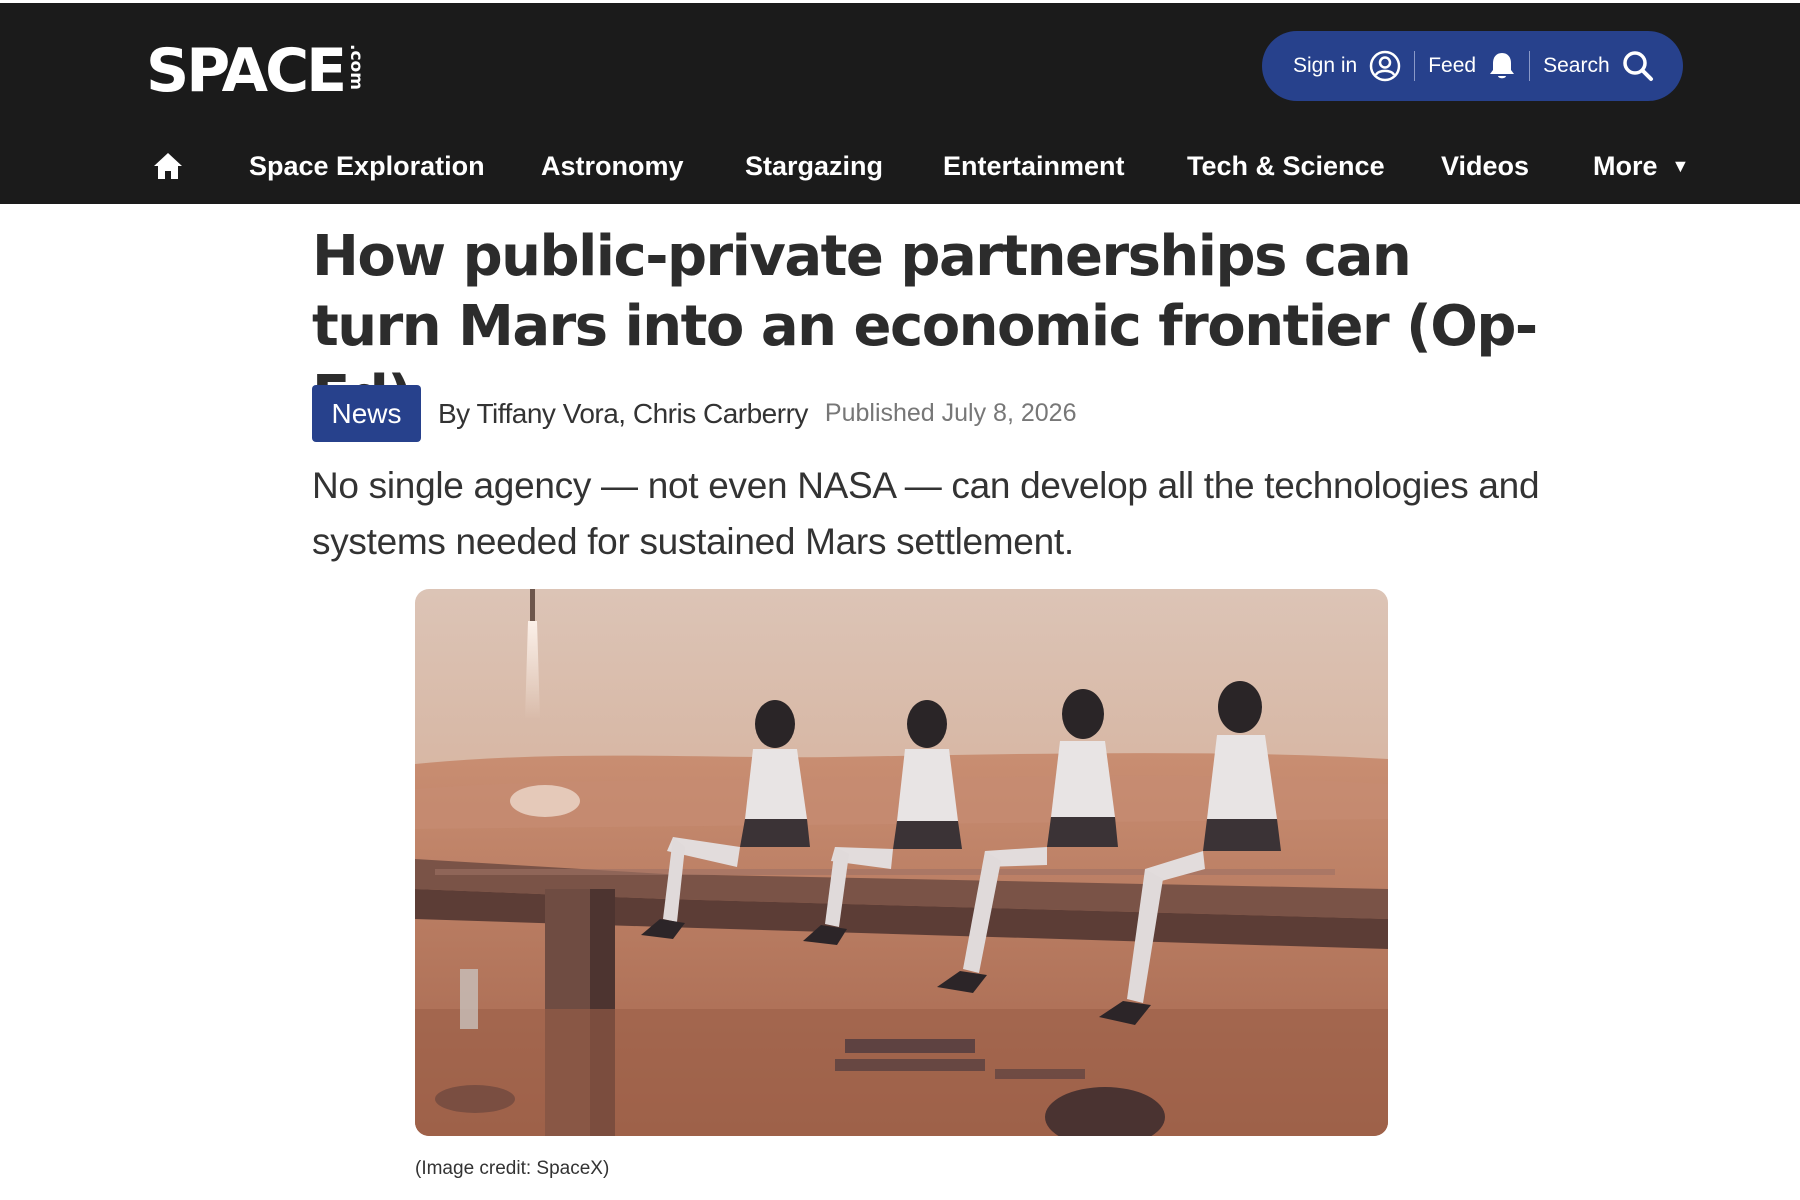 This screenshot has width=1800, height=1200. I want to click on nav-item-more: More ▼, so click(1641, 166).